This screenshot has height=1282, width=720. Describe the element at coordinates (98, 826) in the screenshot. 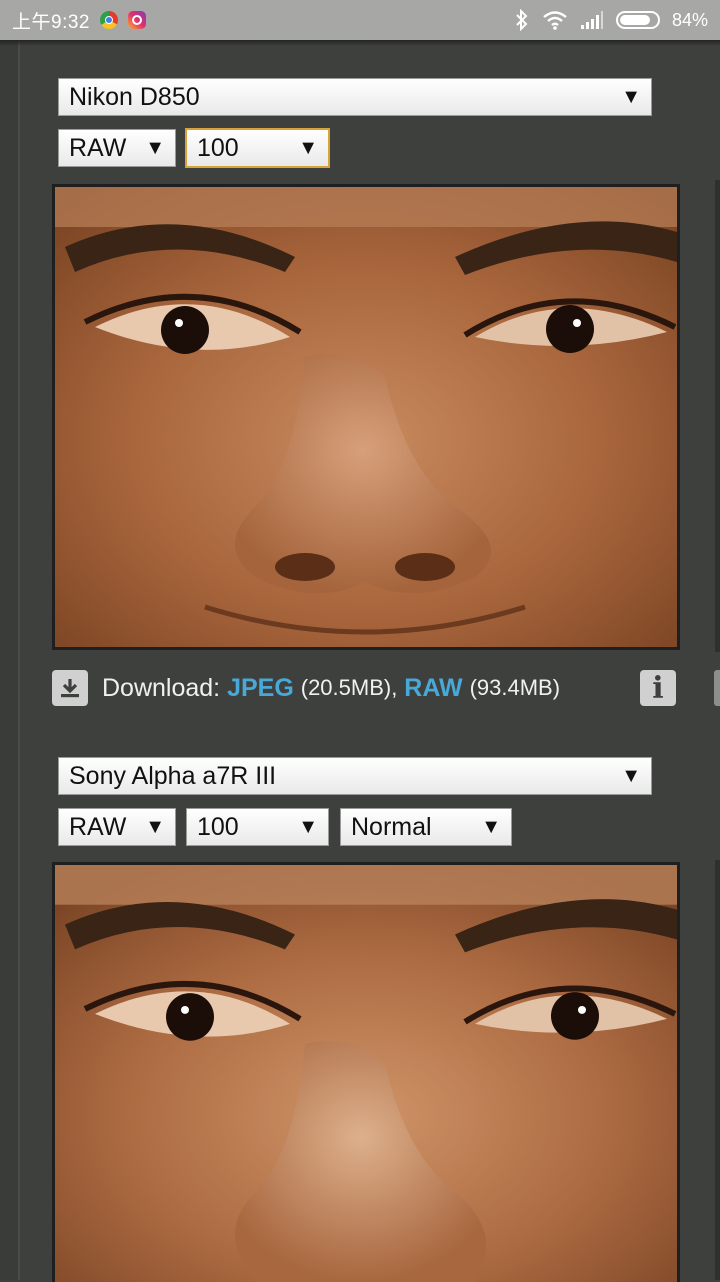

I see `format-select-2-value: RAW` at that location.